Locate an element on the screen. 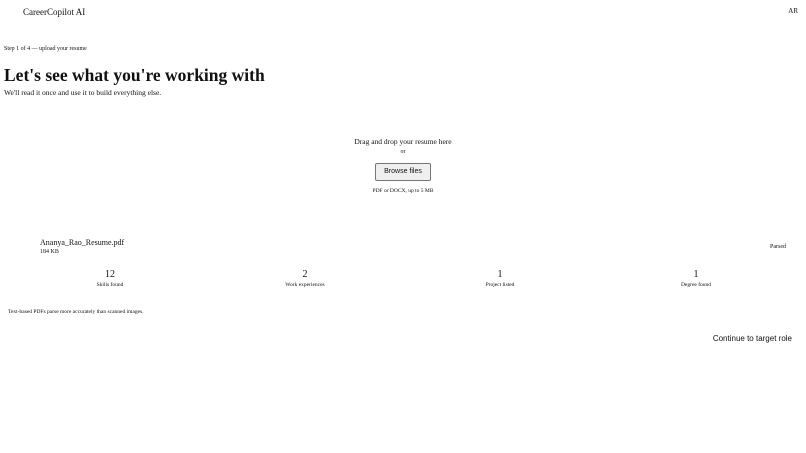 The image size is (806, 453). stat-degrees: 1 Degree found is located at coordinates (696, 279).